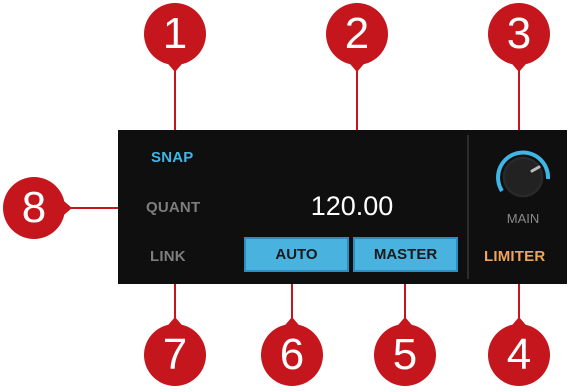 The width and height of the screenshot is (578, 392). I want to click on callout-7-number: 7, so click(175, 354).